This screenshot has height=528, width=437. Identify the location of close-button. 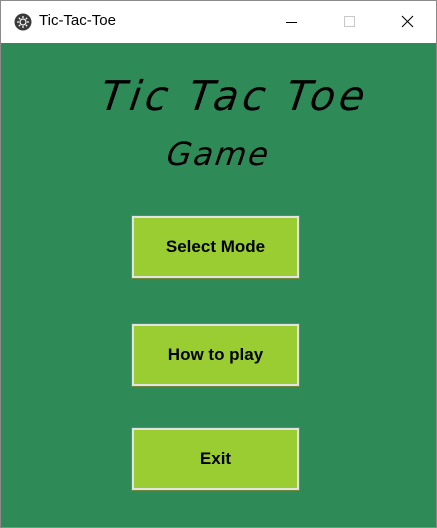
(407, 22).